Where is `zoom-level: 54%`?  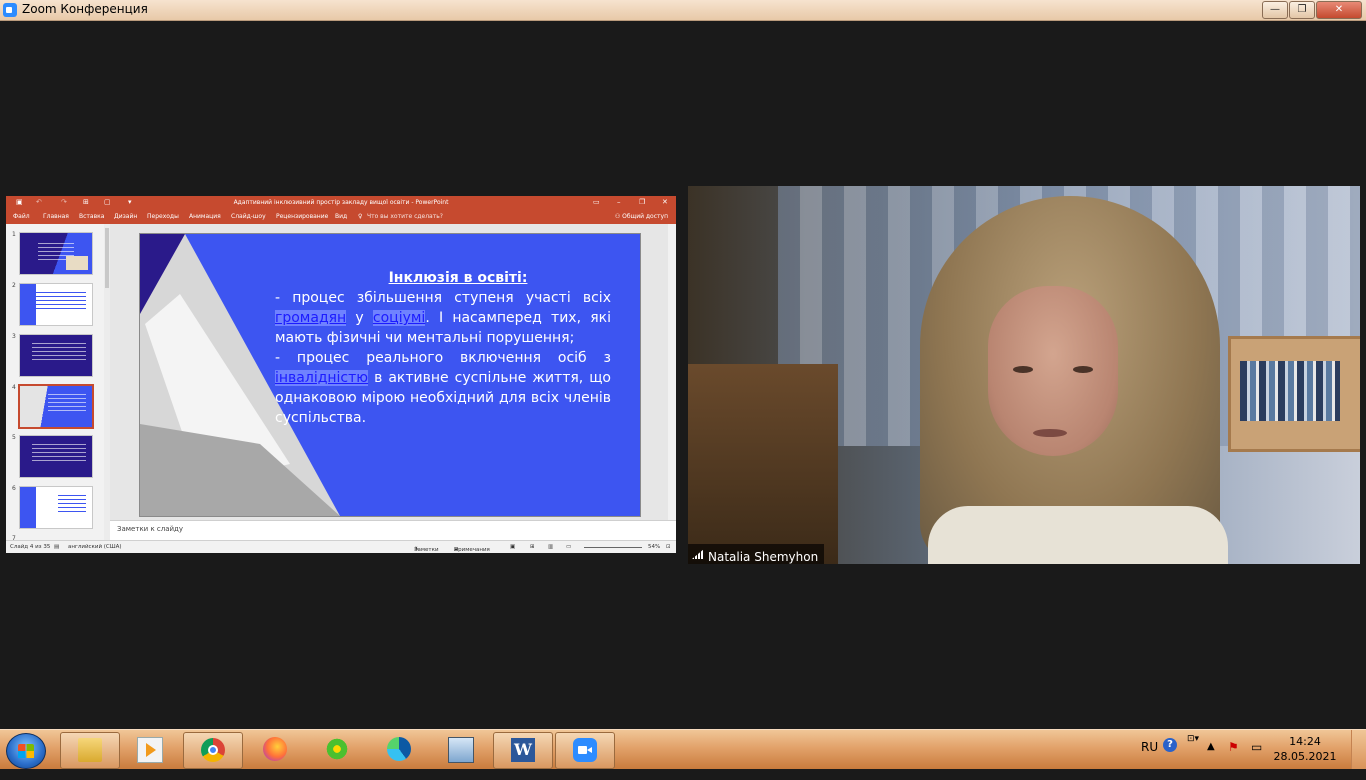
zoom-level: 54% is located at coordinates (654, 547).